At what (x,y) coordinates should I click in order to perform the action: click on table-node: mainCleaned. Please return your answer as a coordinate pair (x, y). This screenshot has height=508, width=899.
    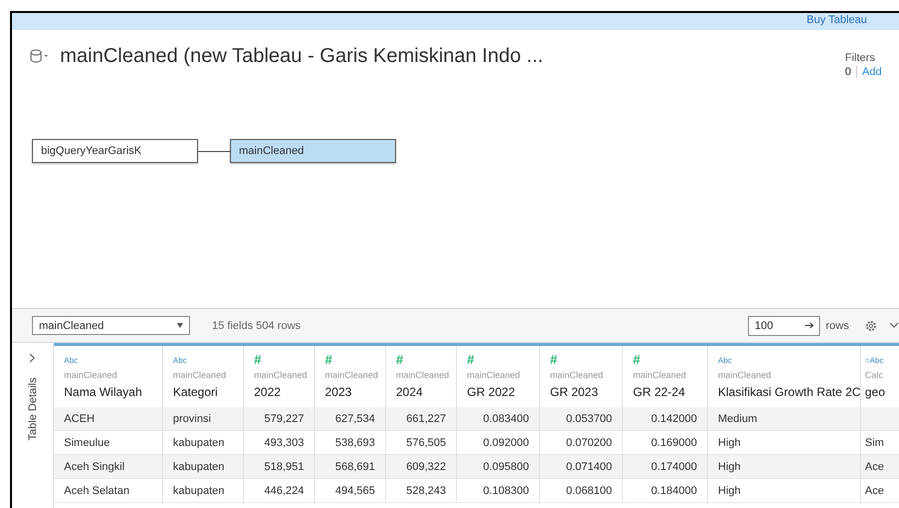
    Looking at the image, I should click on (313, 151).